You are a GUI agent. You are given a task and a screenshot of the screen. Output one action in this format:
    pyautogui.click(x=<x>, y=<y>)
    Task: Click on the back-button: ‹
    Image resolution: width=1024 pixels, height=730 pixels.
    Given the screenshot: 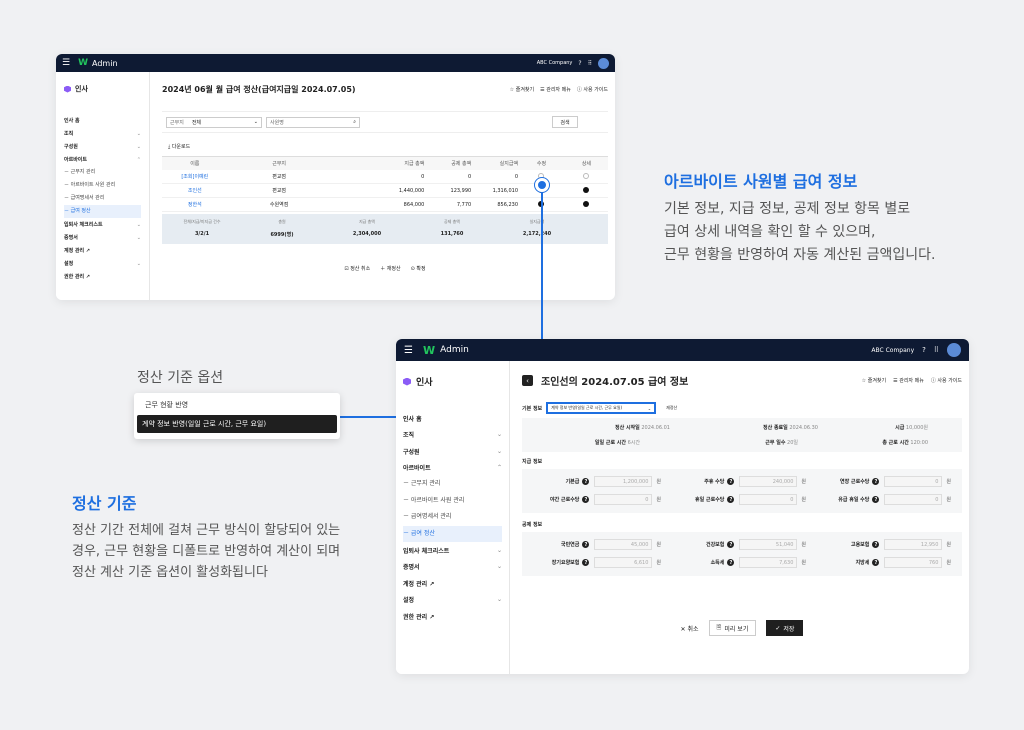 What is the action you would take?
    pyautogui.click(x=527, y=380)
    